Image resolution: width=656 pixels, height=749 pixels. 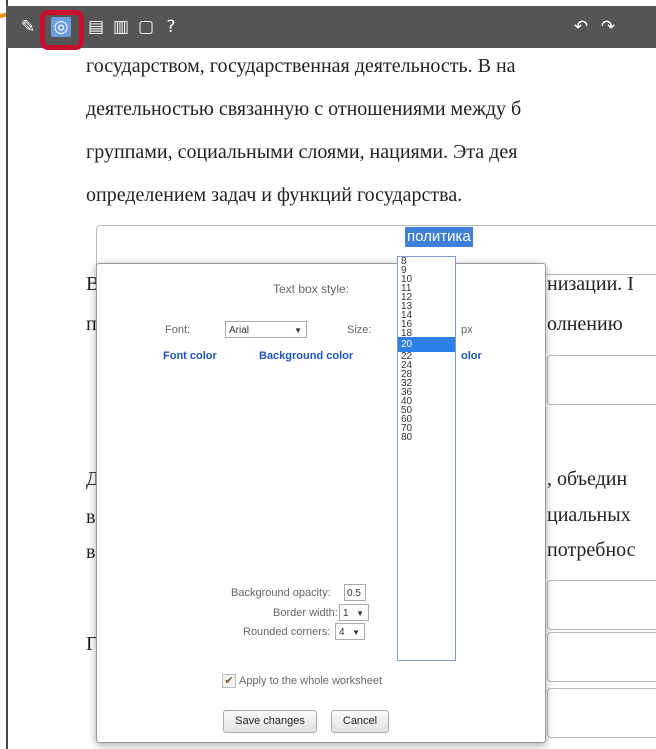 I want to click on editor-toolbar: ✎ ◎ ▤ ▥ ▢? ↶ ↷, so click(x=331, y=28).